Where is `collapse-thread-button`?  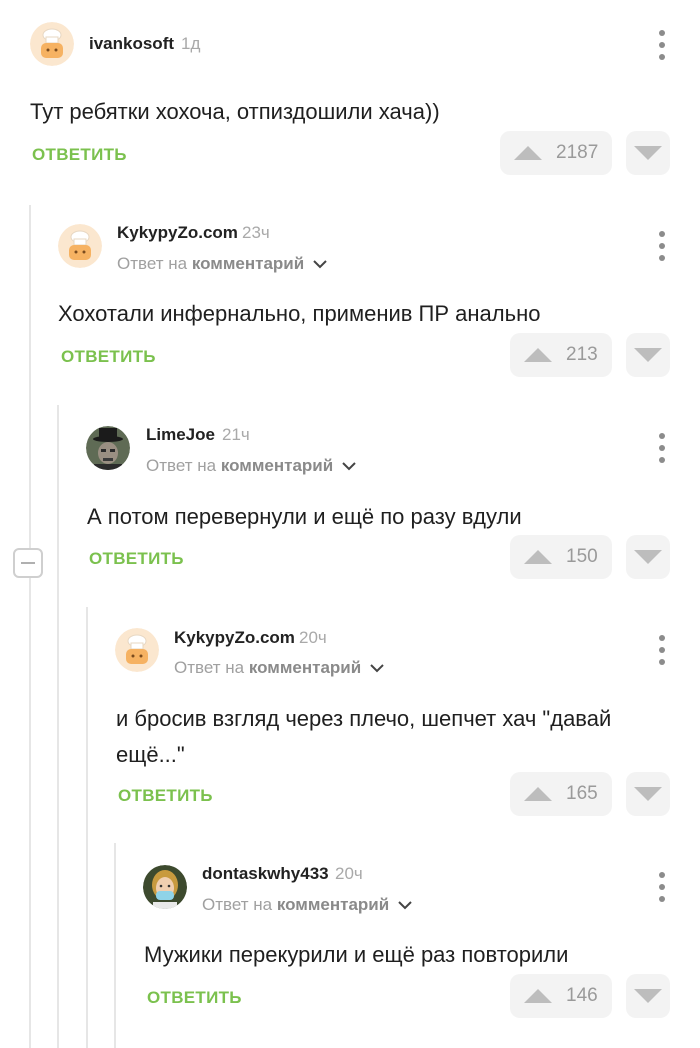
collapse-thread-button is located at coordinates (28, 563).